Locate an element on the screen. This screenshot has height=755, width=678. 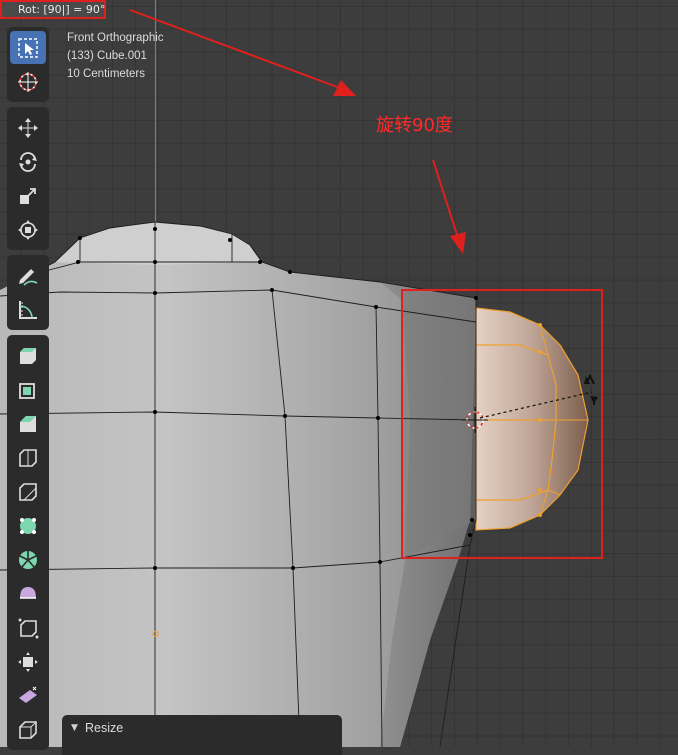
shrink-fatten-icon is located at coordinates (28, 661).